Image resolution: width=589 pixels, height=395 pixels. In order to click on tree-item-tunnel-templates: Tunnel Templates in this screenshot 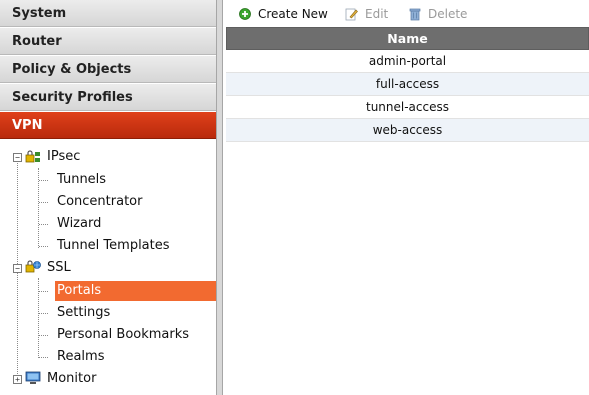, I will do `click(113, 246)`.